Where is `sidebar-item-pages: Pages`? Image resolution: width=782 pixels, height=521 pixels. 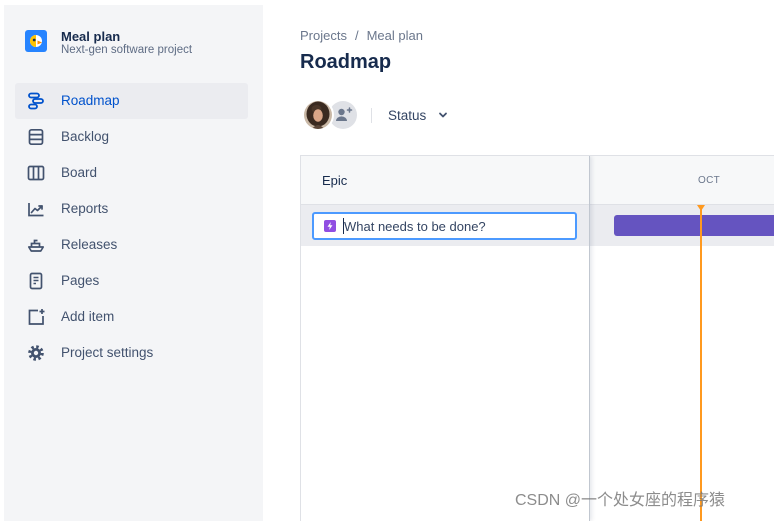 sidebar-item-pages: Pages is located at coordinates (131, 281).